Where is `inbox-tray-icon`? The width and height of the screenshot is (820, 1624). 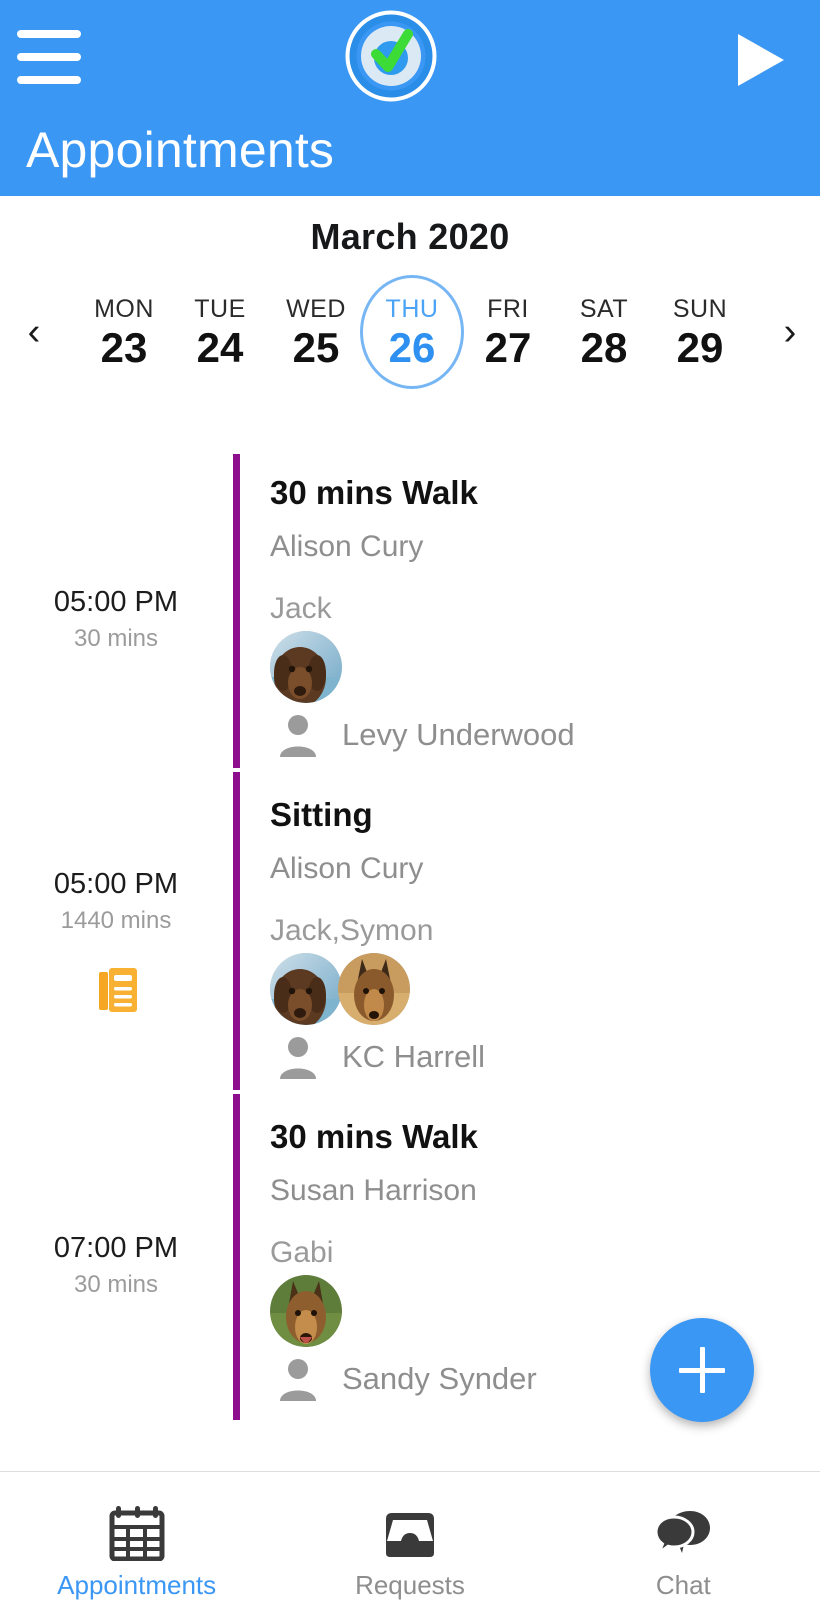
inbox-tray-icon is located at coordinates (410, 1532).